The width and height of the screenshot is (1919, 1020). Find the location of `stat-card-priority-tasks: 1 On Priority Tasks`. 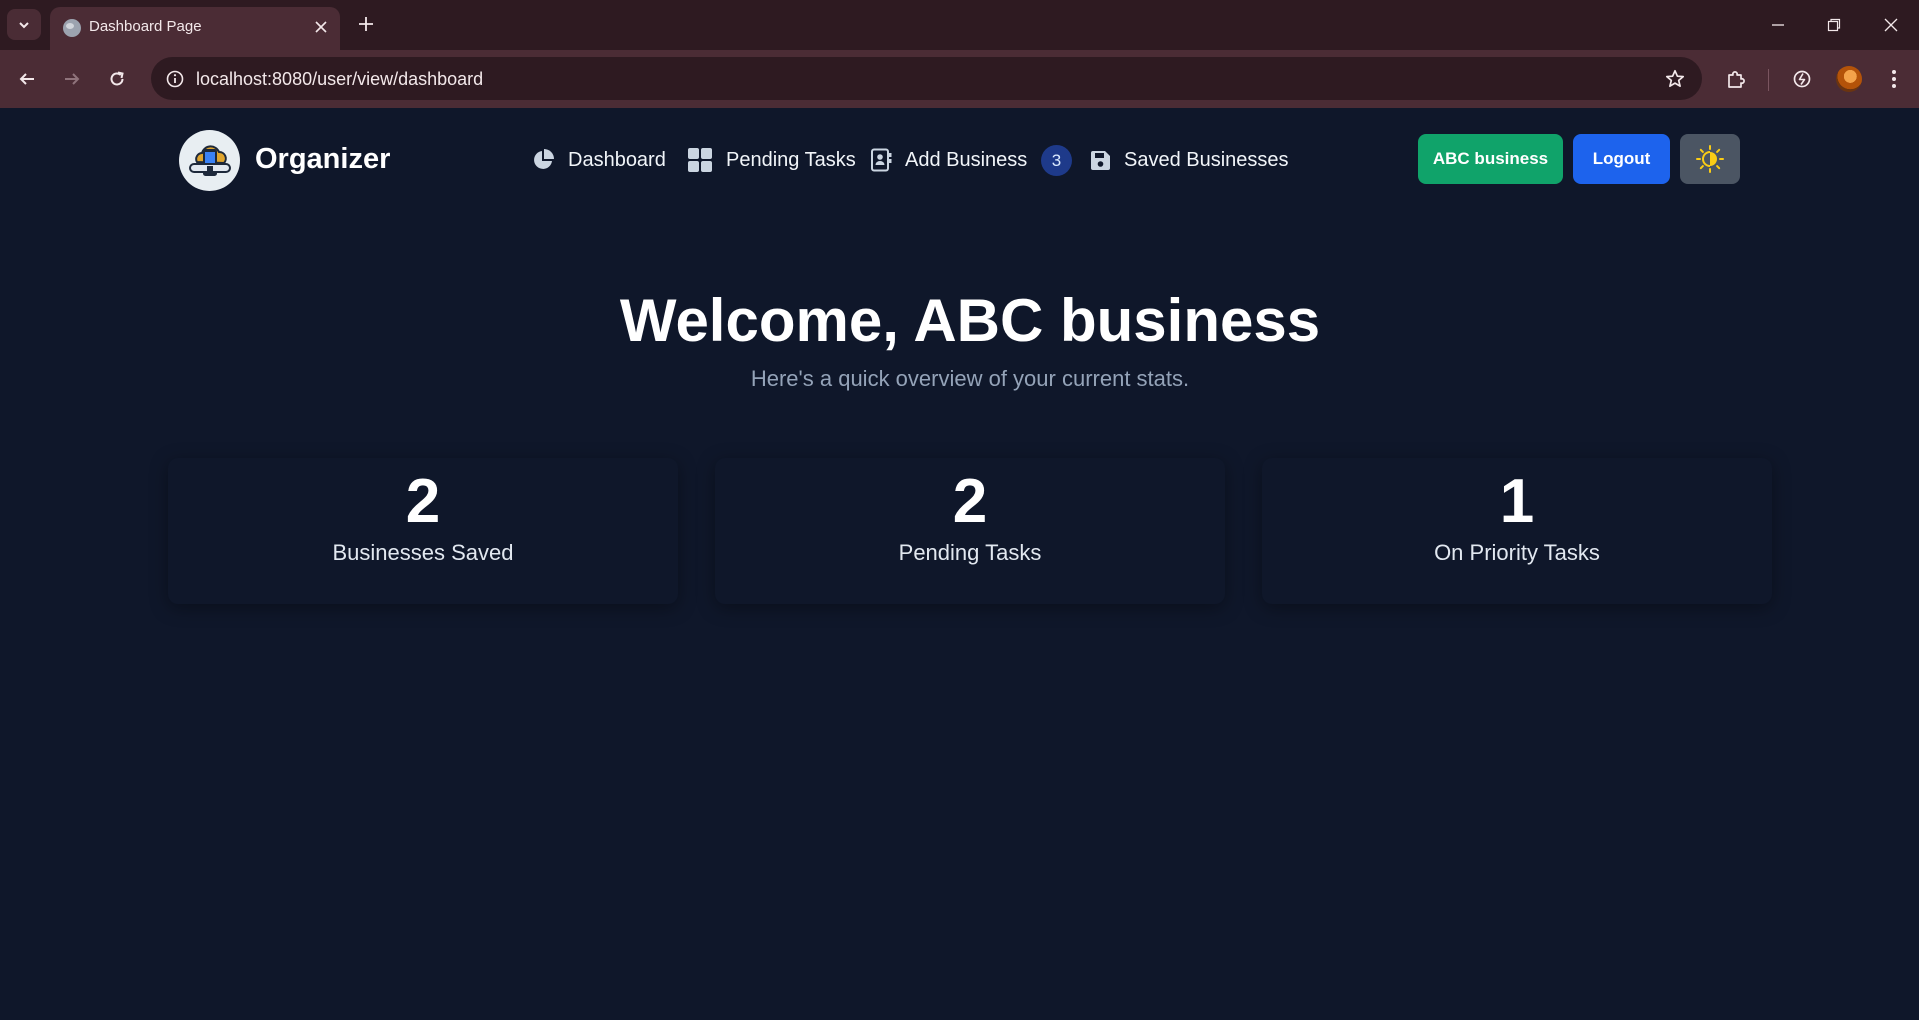

stat-card-priority-tasks: 1 On Priority Tasks is located at coordinates (1517, 531).